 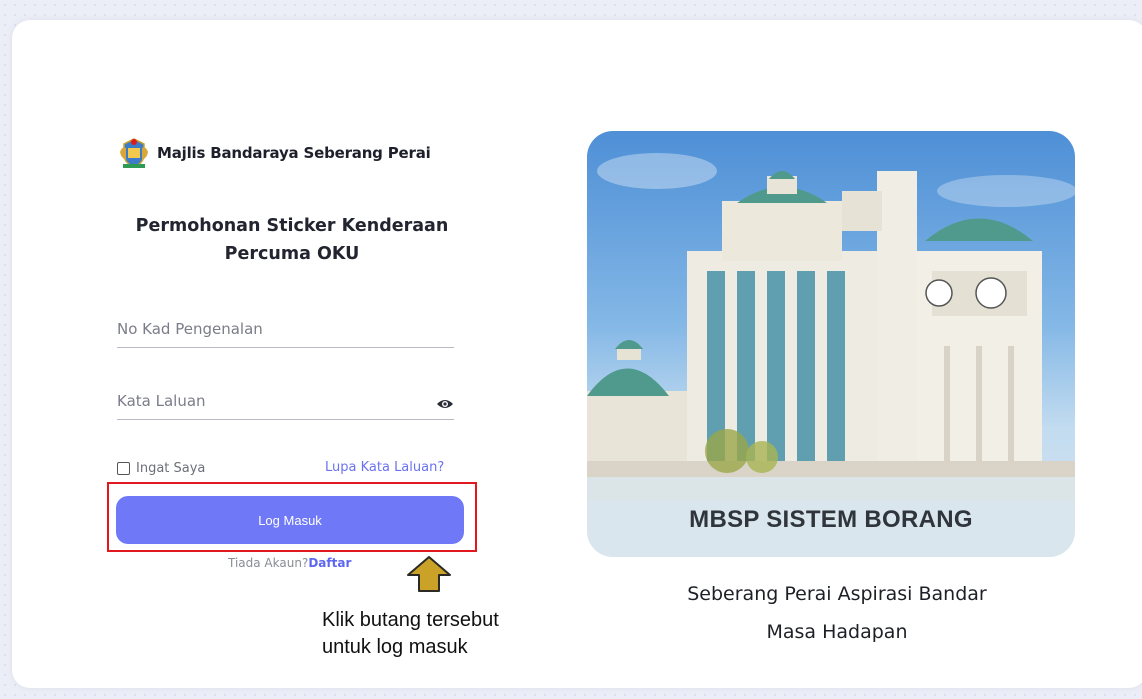 I want to click on slogan-line-1: Seberang Perai Aspirasi Bandar, so click(x=837, y=594).